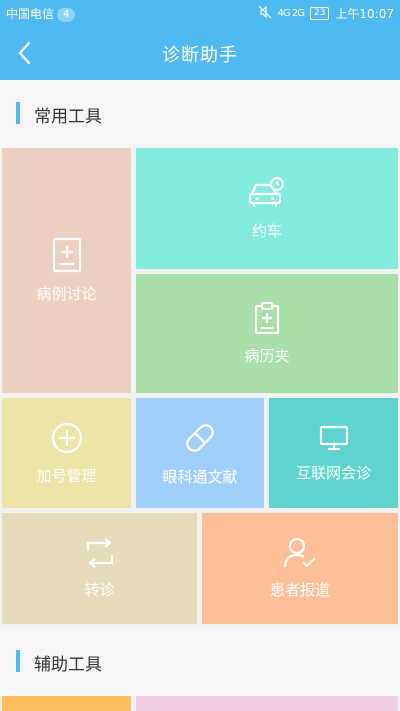 This screenshot has height=711, width=400. Describe the element at coordinates (200, 114) in the screenshot. I see `section-common-tools: 常用工具` at that location.